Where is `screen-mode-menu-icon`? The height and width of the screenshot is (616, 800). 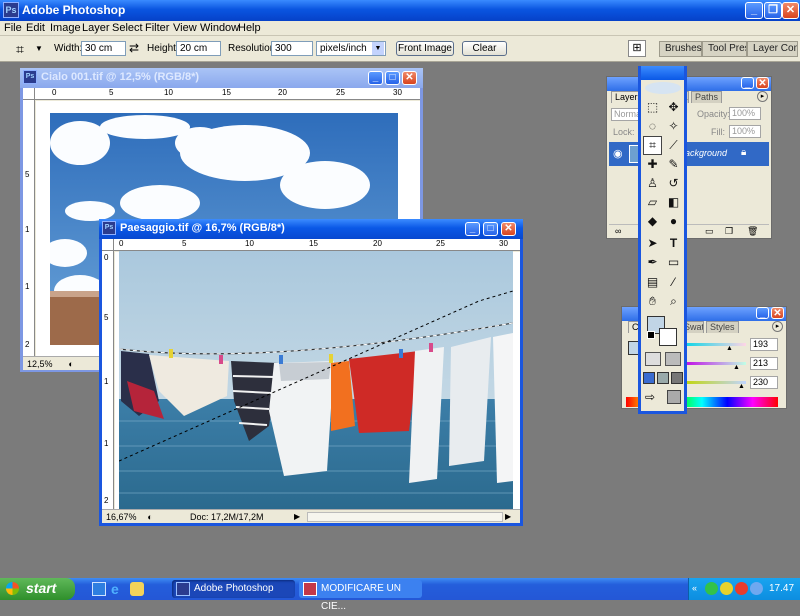 screen-mode-menu-icon is located at coordinates (663, 378).